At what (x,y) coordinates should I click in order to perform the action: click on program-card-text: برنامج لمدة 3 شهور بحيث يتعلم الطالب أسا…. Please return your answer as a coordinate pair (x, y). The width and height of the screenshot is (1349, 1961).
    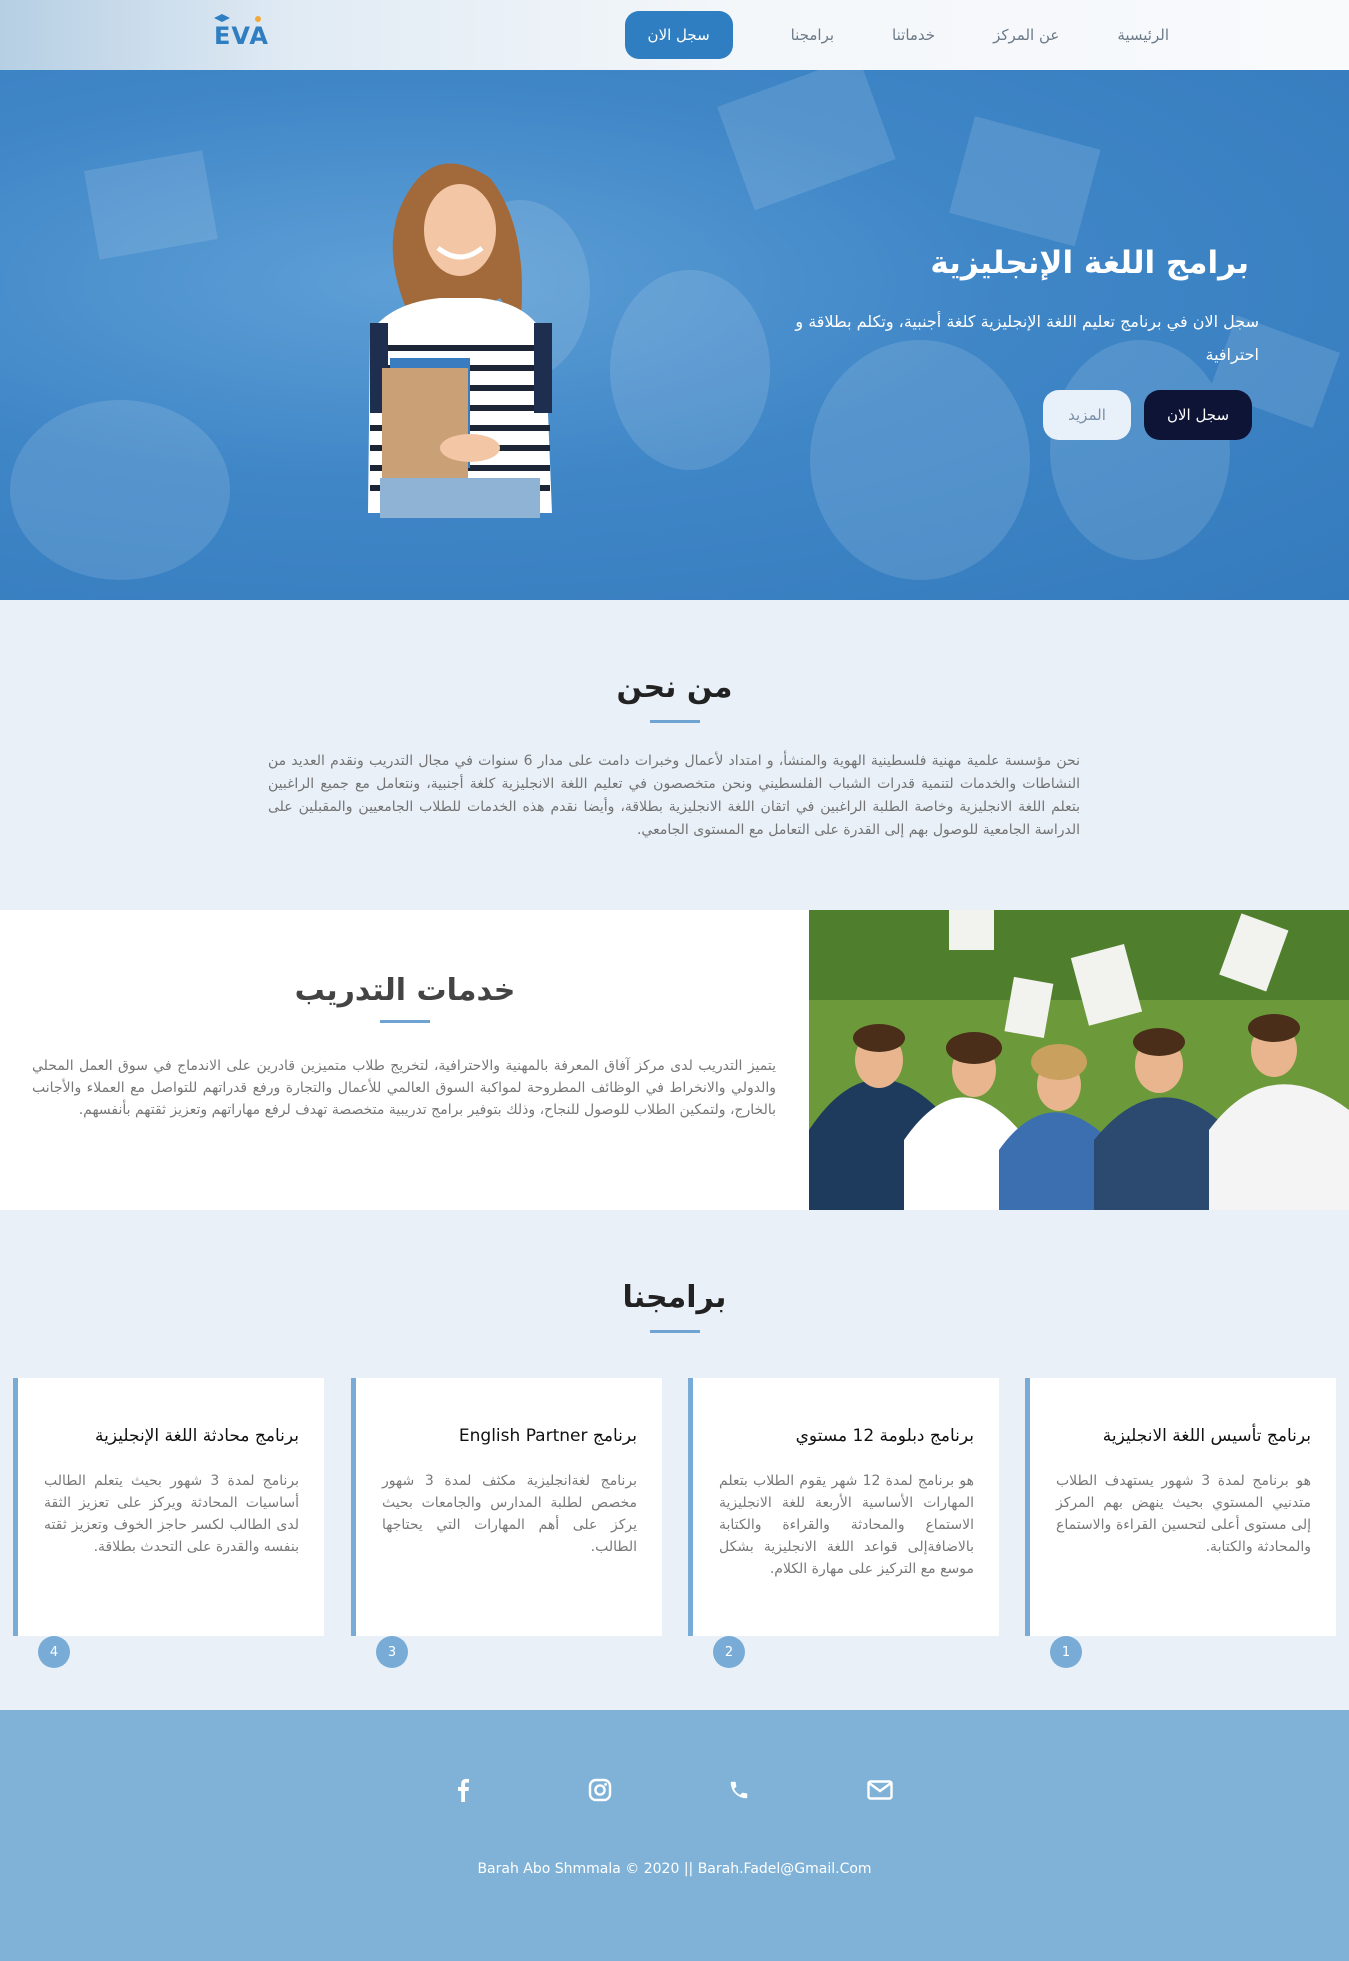
    Looking at the image, I should click on (171, 1514).